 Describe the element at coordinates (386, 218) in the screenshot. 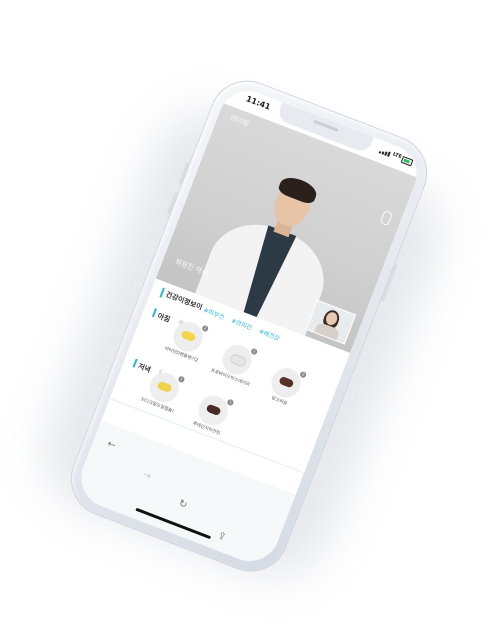

I see `mic-icon` at that location.